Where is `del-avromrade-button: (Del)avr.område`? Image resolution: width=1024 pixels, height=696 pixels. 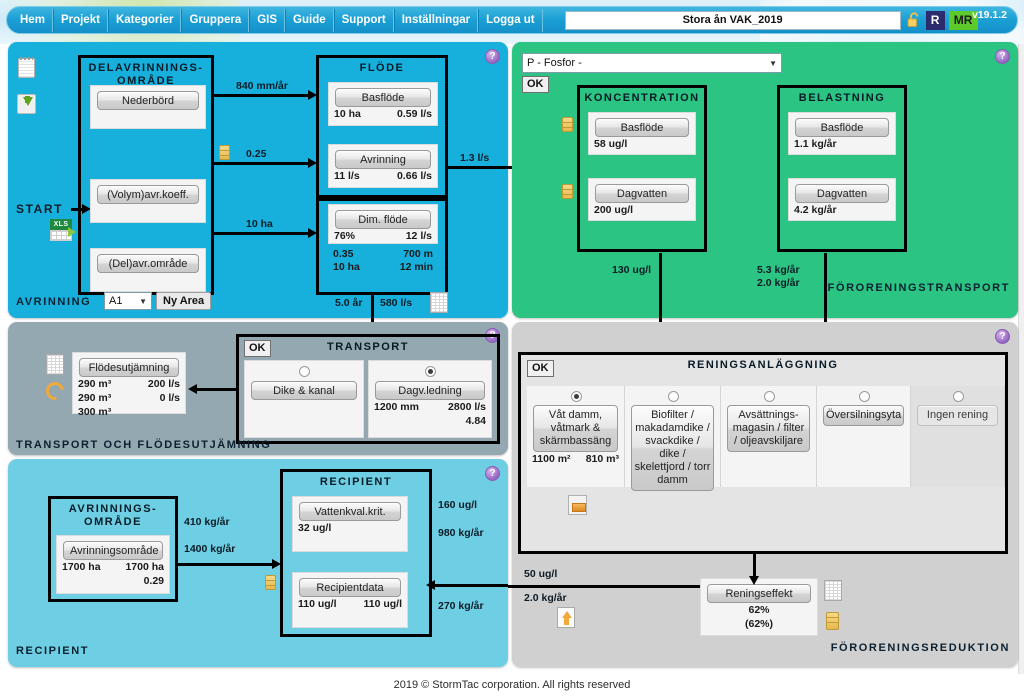
del-avromrade-button: (Del)avr.område is located at coordinates (148, 263).